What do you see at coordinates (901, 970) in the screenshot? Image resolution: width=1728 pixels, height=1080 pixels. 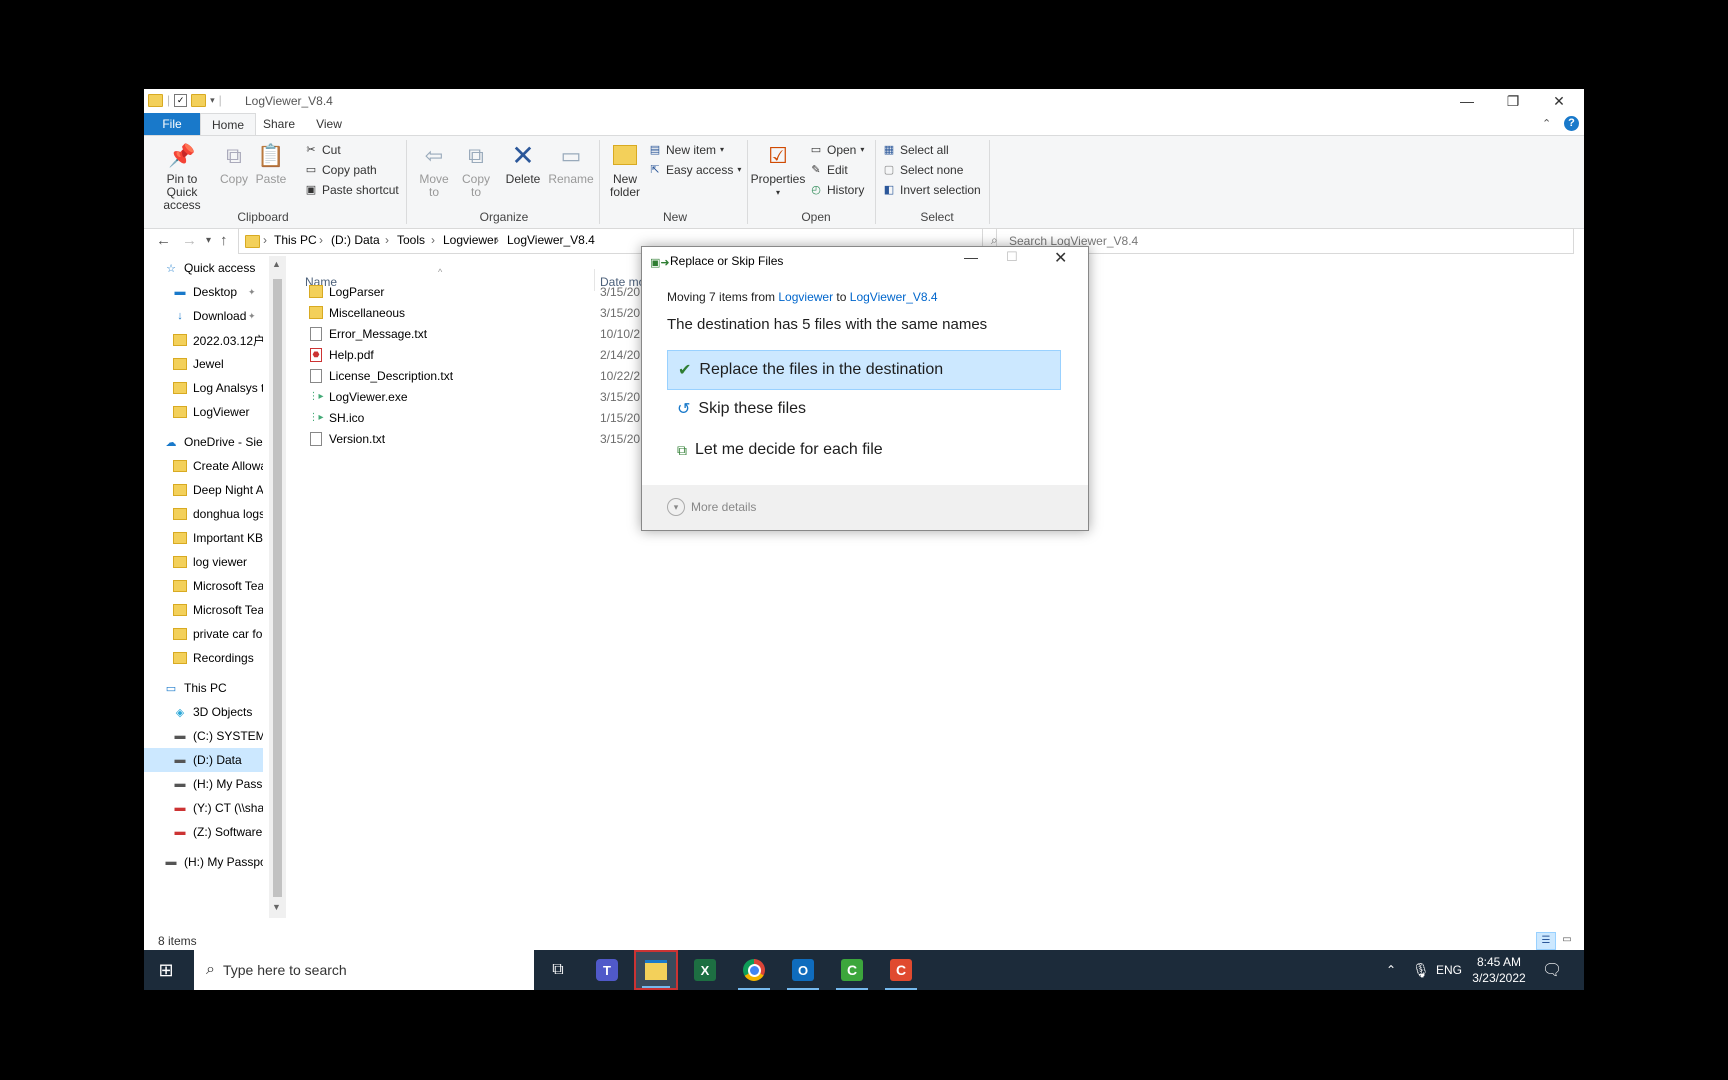 I see `camtasia-recorder-icon: C` at bounding box center [901, 970].